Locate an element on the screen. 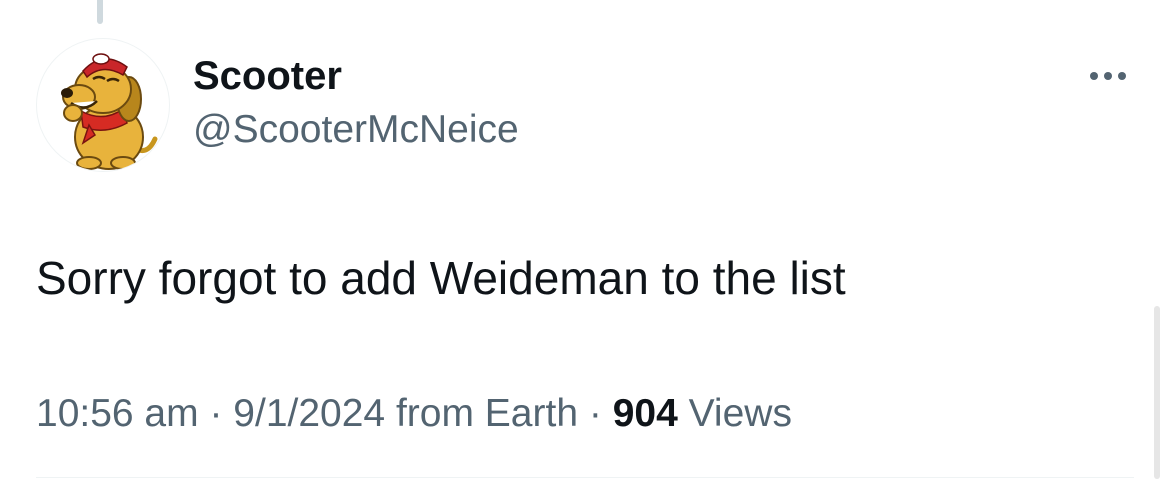 The width and height of the screenshot is (1170, 479). more-options-button is located at coordinates (1108, 76).